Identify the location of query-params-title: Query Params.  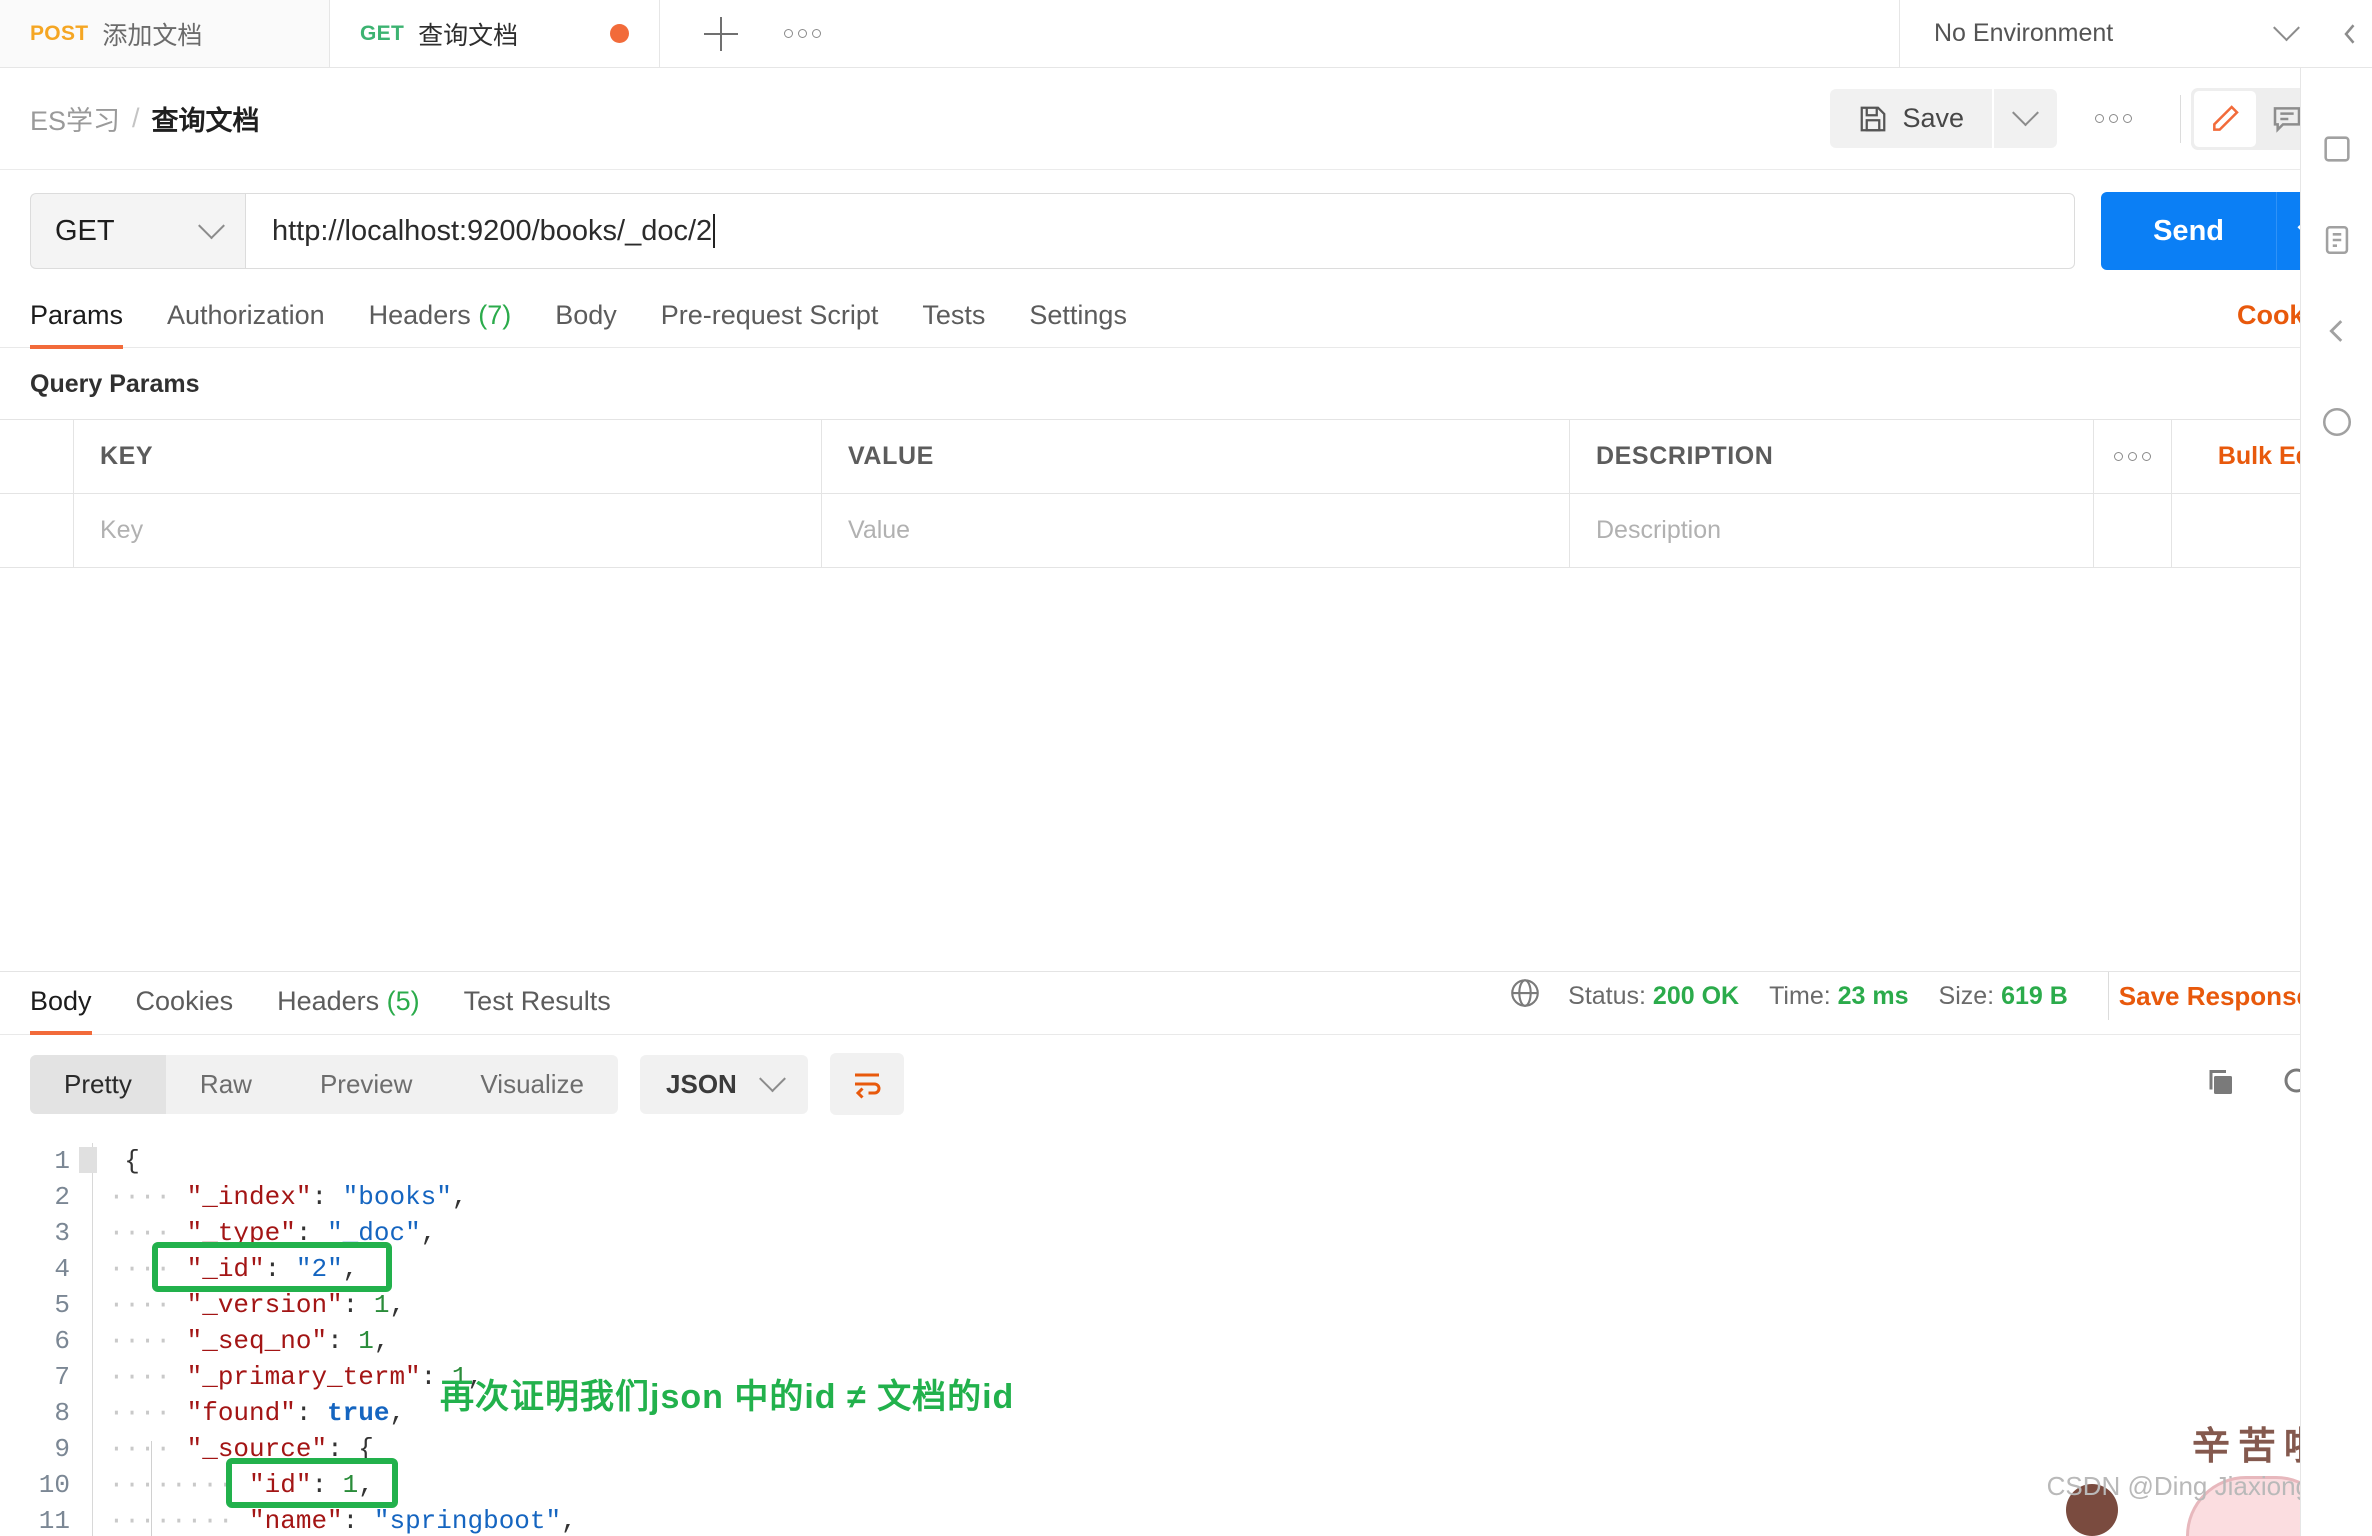
(115, 384).